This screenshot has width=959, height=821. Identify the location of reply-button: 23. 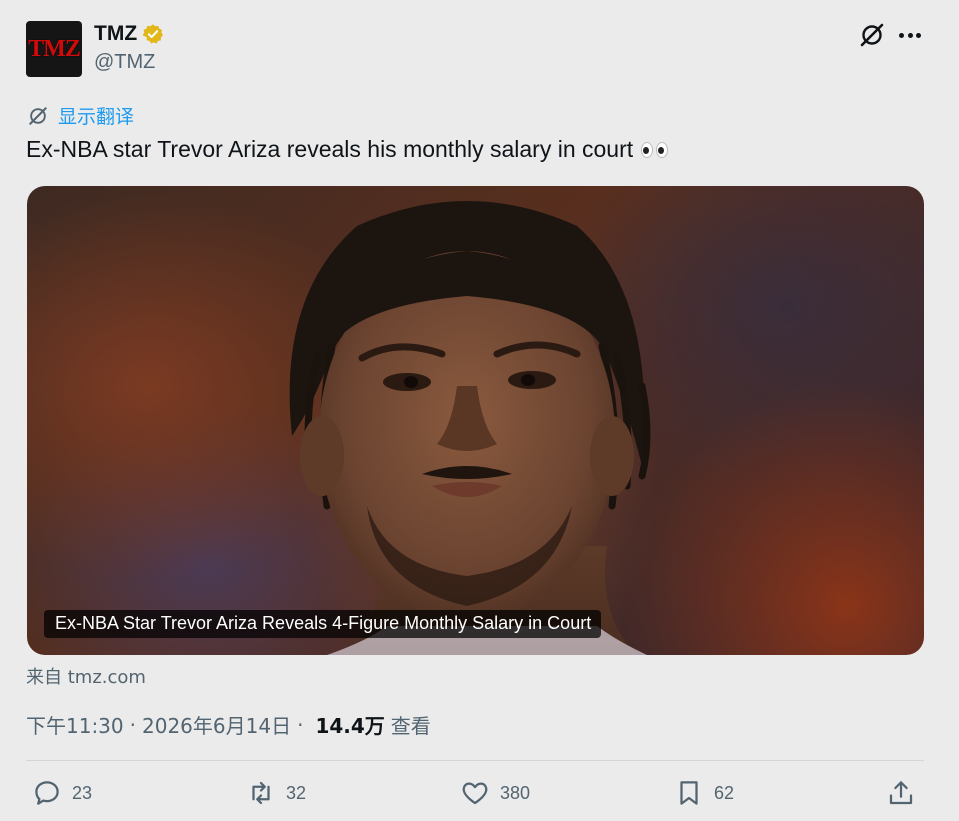
(62, 793).